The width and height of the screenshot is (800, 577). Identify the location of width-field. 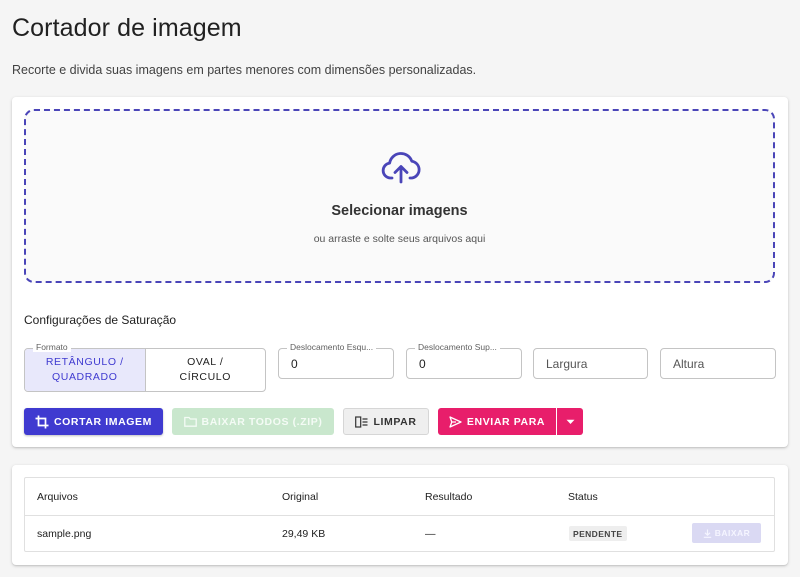
(590, 363).